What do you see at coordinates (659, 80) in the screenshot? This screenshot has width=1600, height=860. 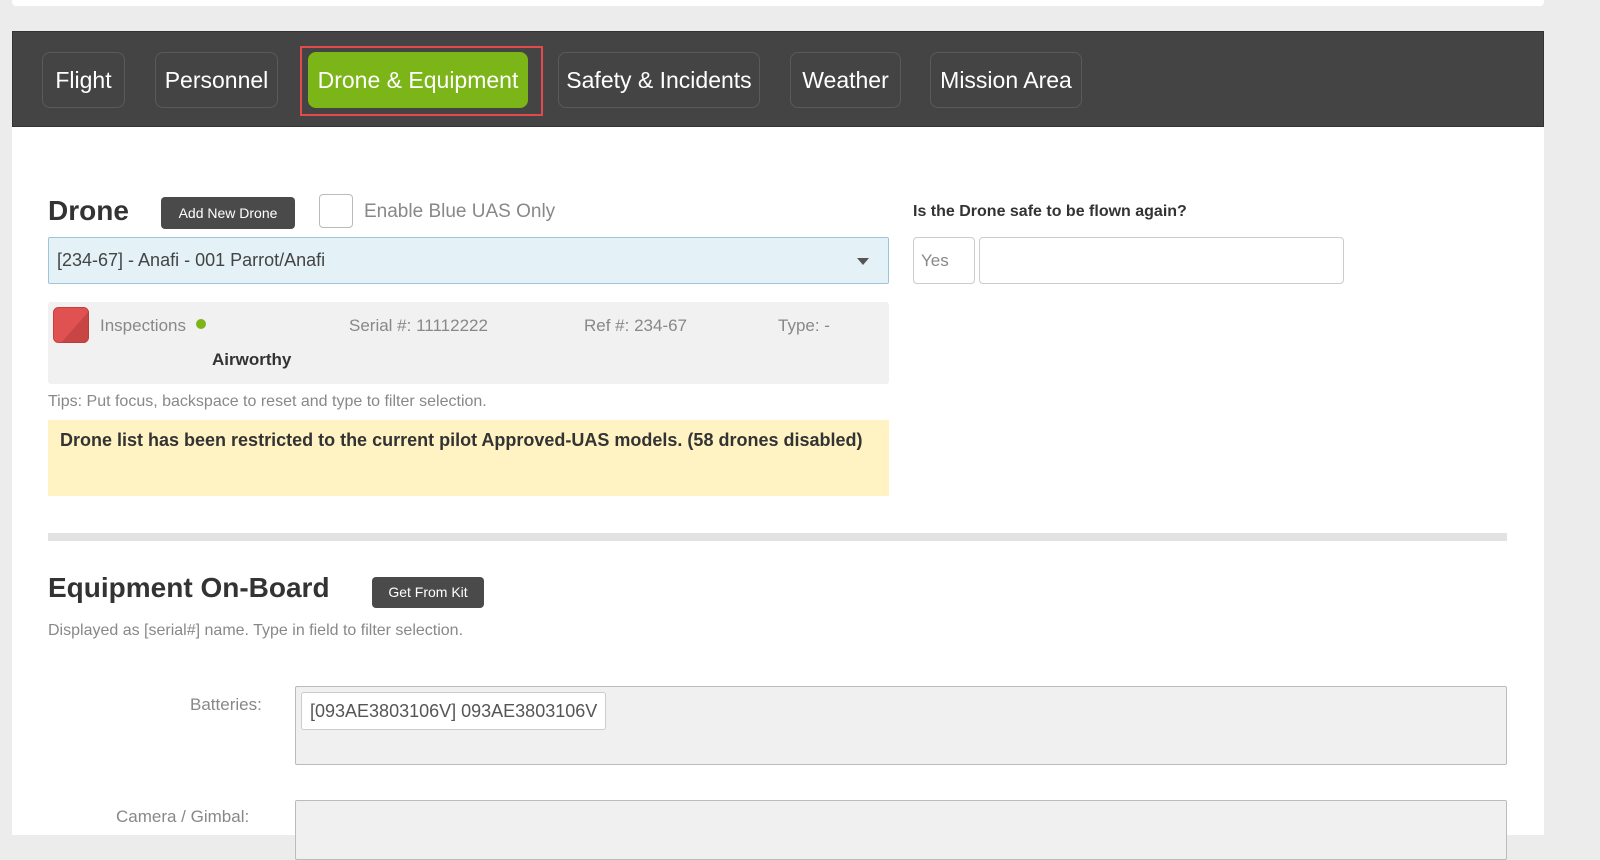 I see `tab-safety-incidents: Safety & Incidents` at bounding box center [659, 80].